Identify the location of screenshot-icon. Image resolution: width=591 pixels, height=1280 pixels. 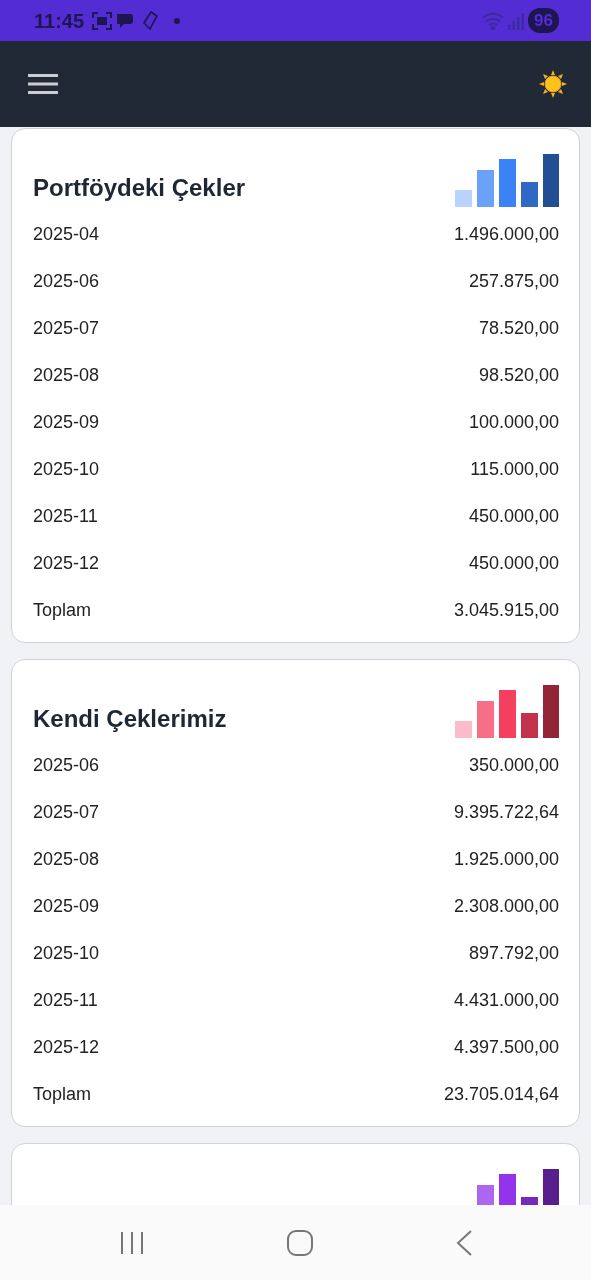
(102, 20).